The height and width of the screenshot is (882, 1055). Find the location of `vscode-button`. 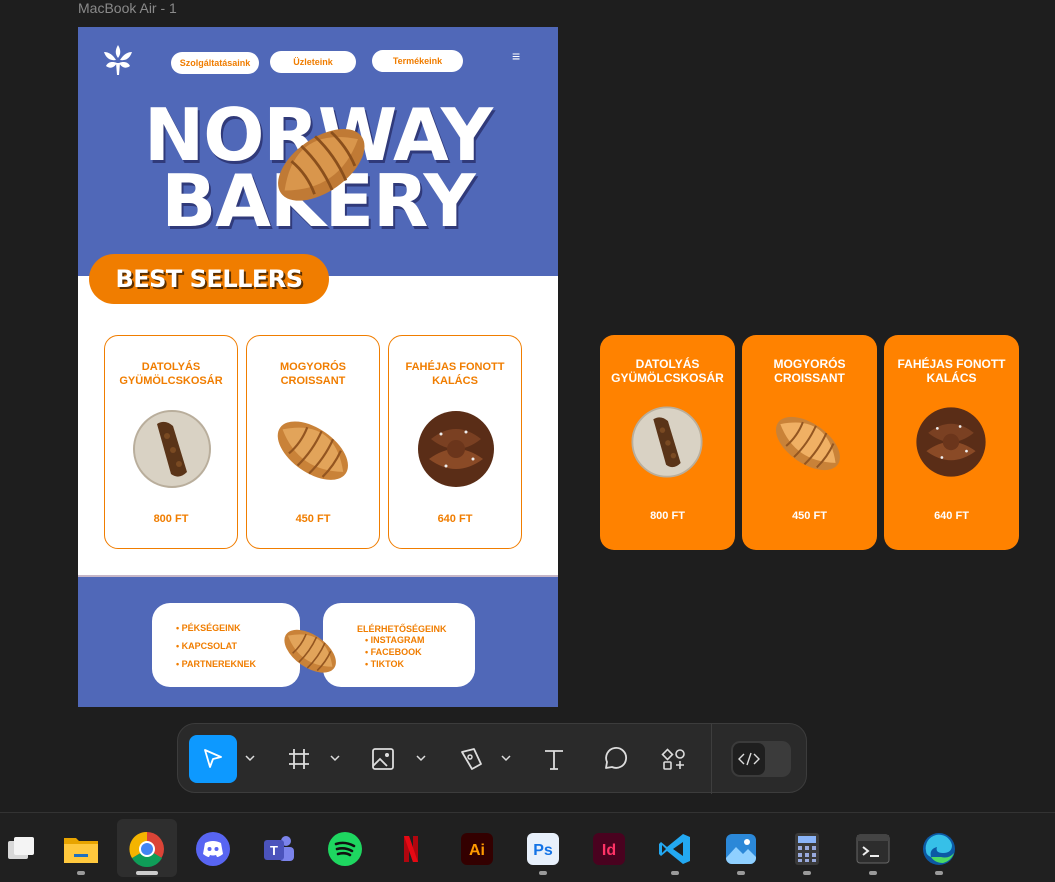

vscode-button is located at coordinates (675, 849).